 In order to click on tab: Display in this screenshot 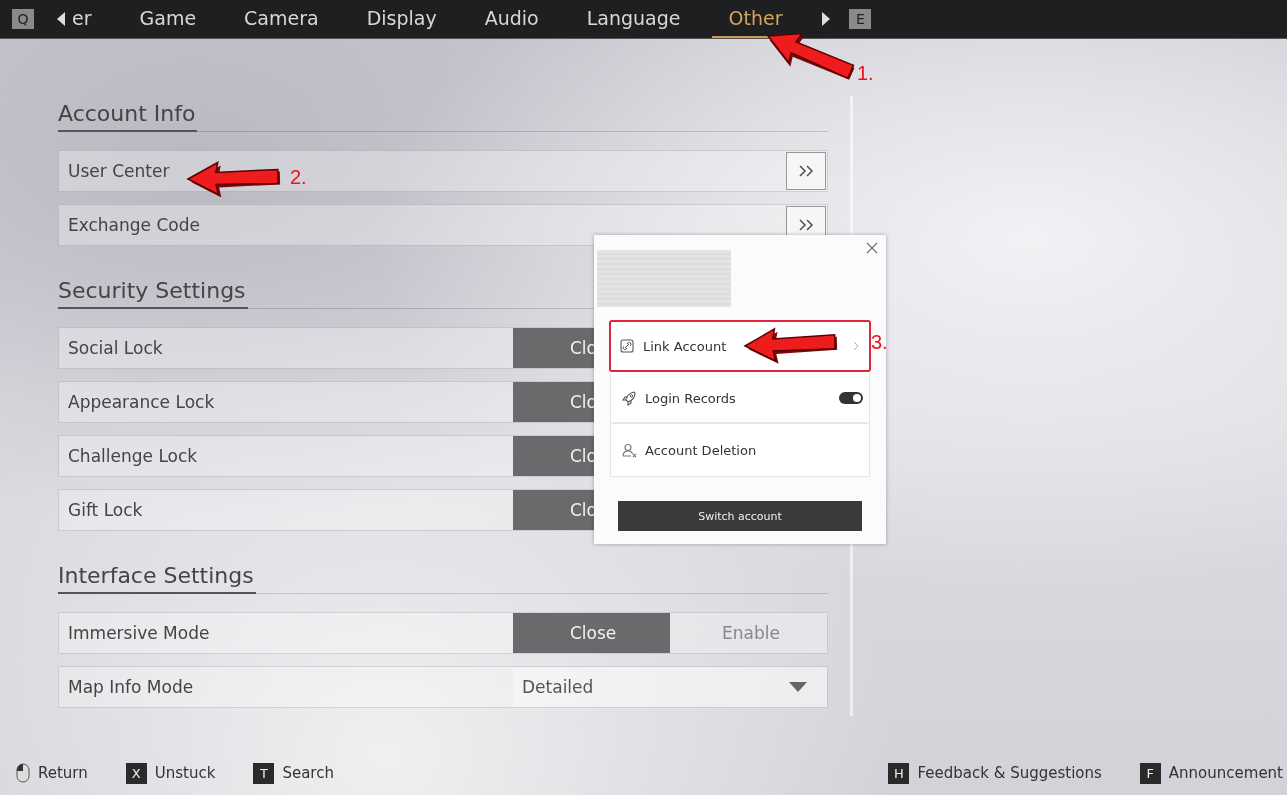, I will do `click(401, 19)`.